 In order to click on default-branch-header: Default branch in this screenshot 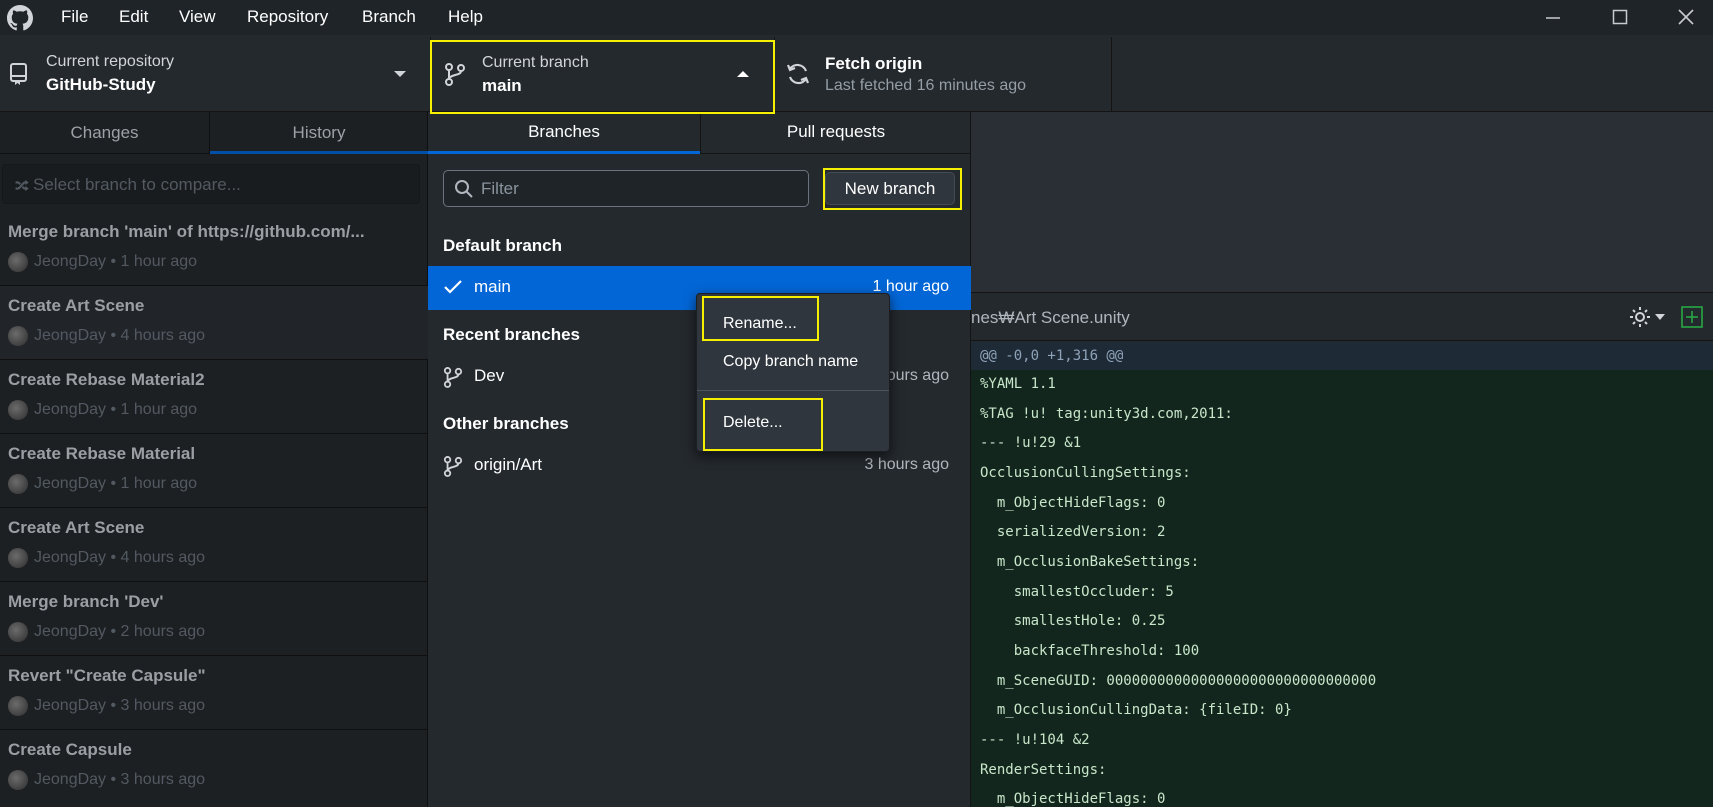, I will do `click(503, 245)`.